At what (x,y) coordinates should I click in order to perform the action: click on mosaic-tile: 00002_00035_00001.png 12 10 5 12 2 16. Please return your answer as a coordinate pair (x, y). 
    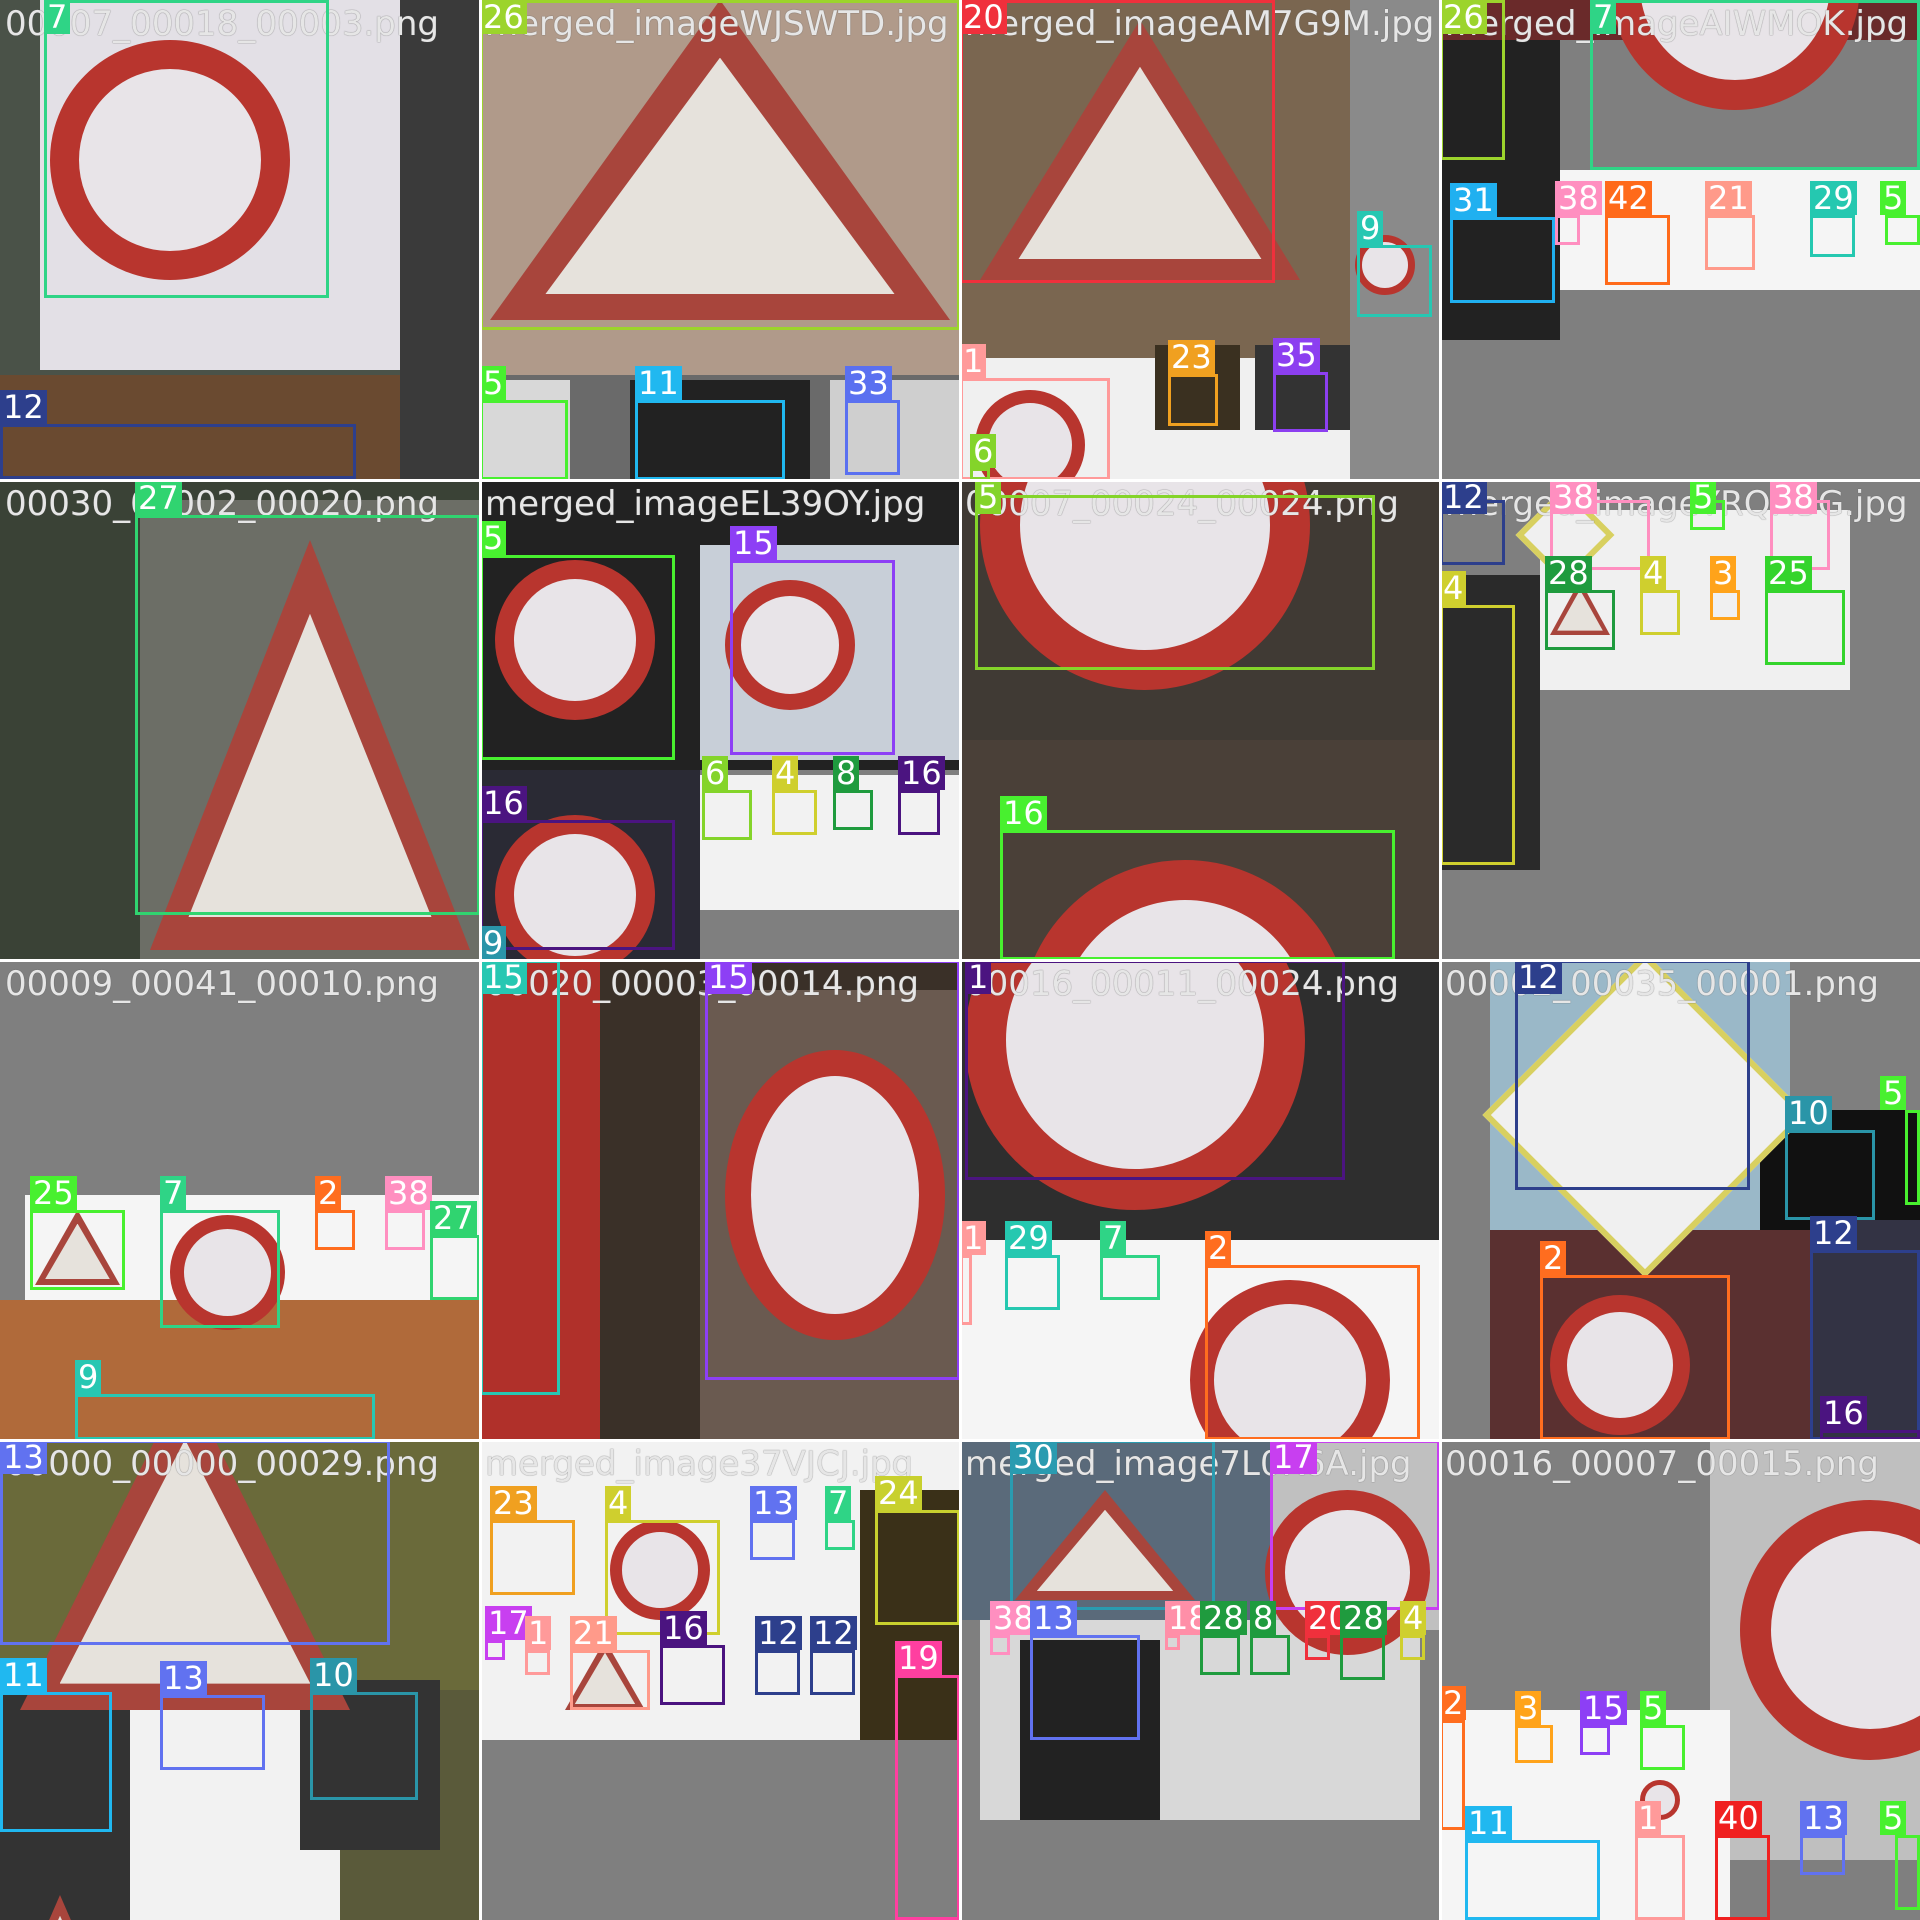
    Looking at the image, I should click on (1680, 1200).